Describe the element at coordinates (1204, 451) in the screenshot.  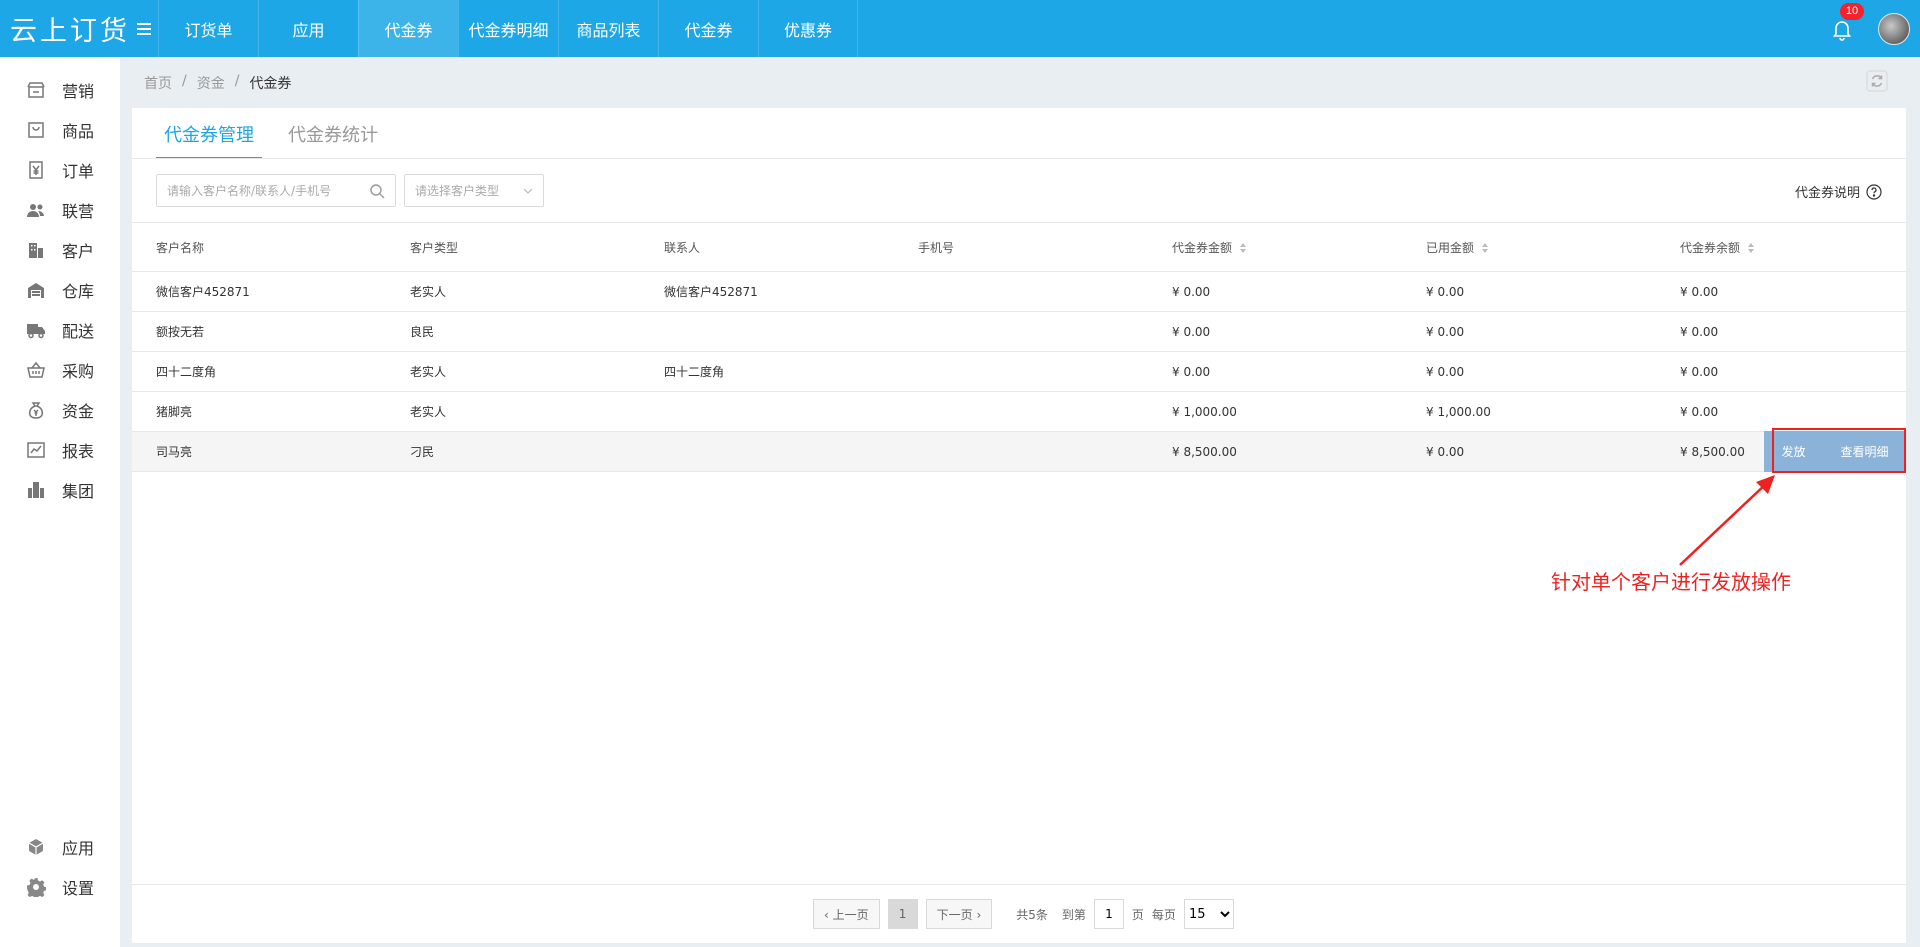
I see `cell-voucher-amount: ¥ 8,500.00` at that location.